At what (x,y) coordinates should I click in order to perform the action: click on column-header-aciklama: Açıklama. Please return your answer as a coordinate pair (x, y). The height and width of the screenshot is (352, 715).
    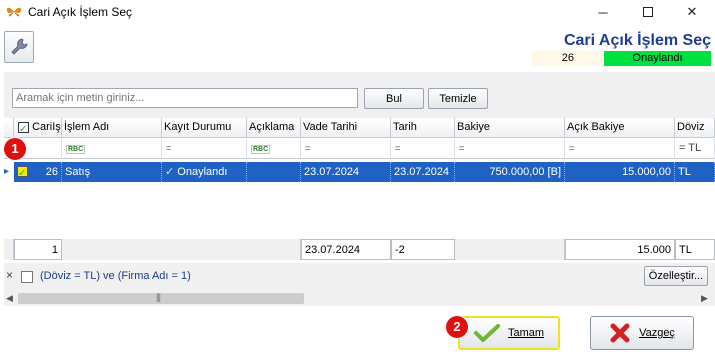
    Looking at the image, I should click on (274, 128).